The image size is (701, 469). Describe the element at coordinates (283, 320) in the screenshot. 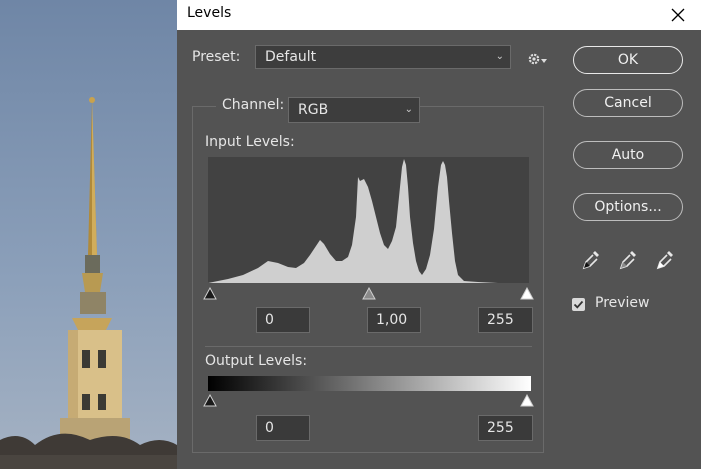

I see `input-black-field: 0` at that location.